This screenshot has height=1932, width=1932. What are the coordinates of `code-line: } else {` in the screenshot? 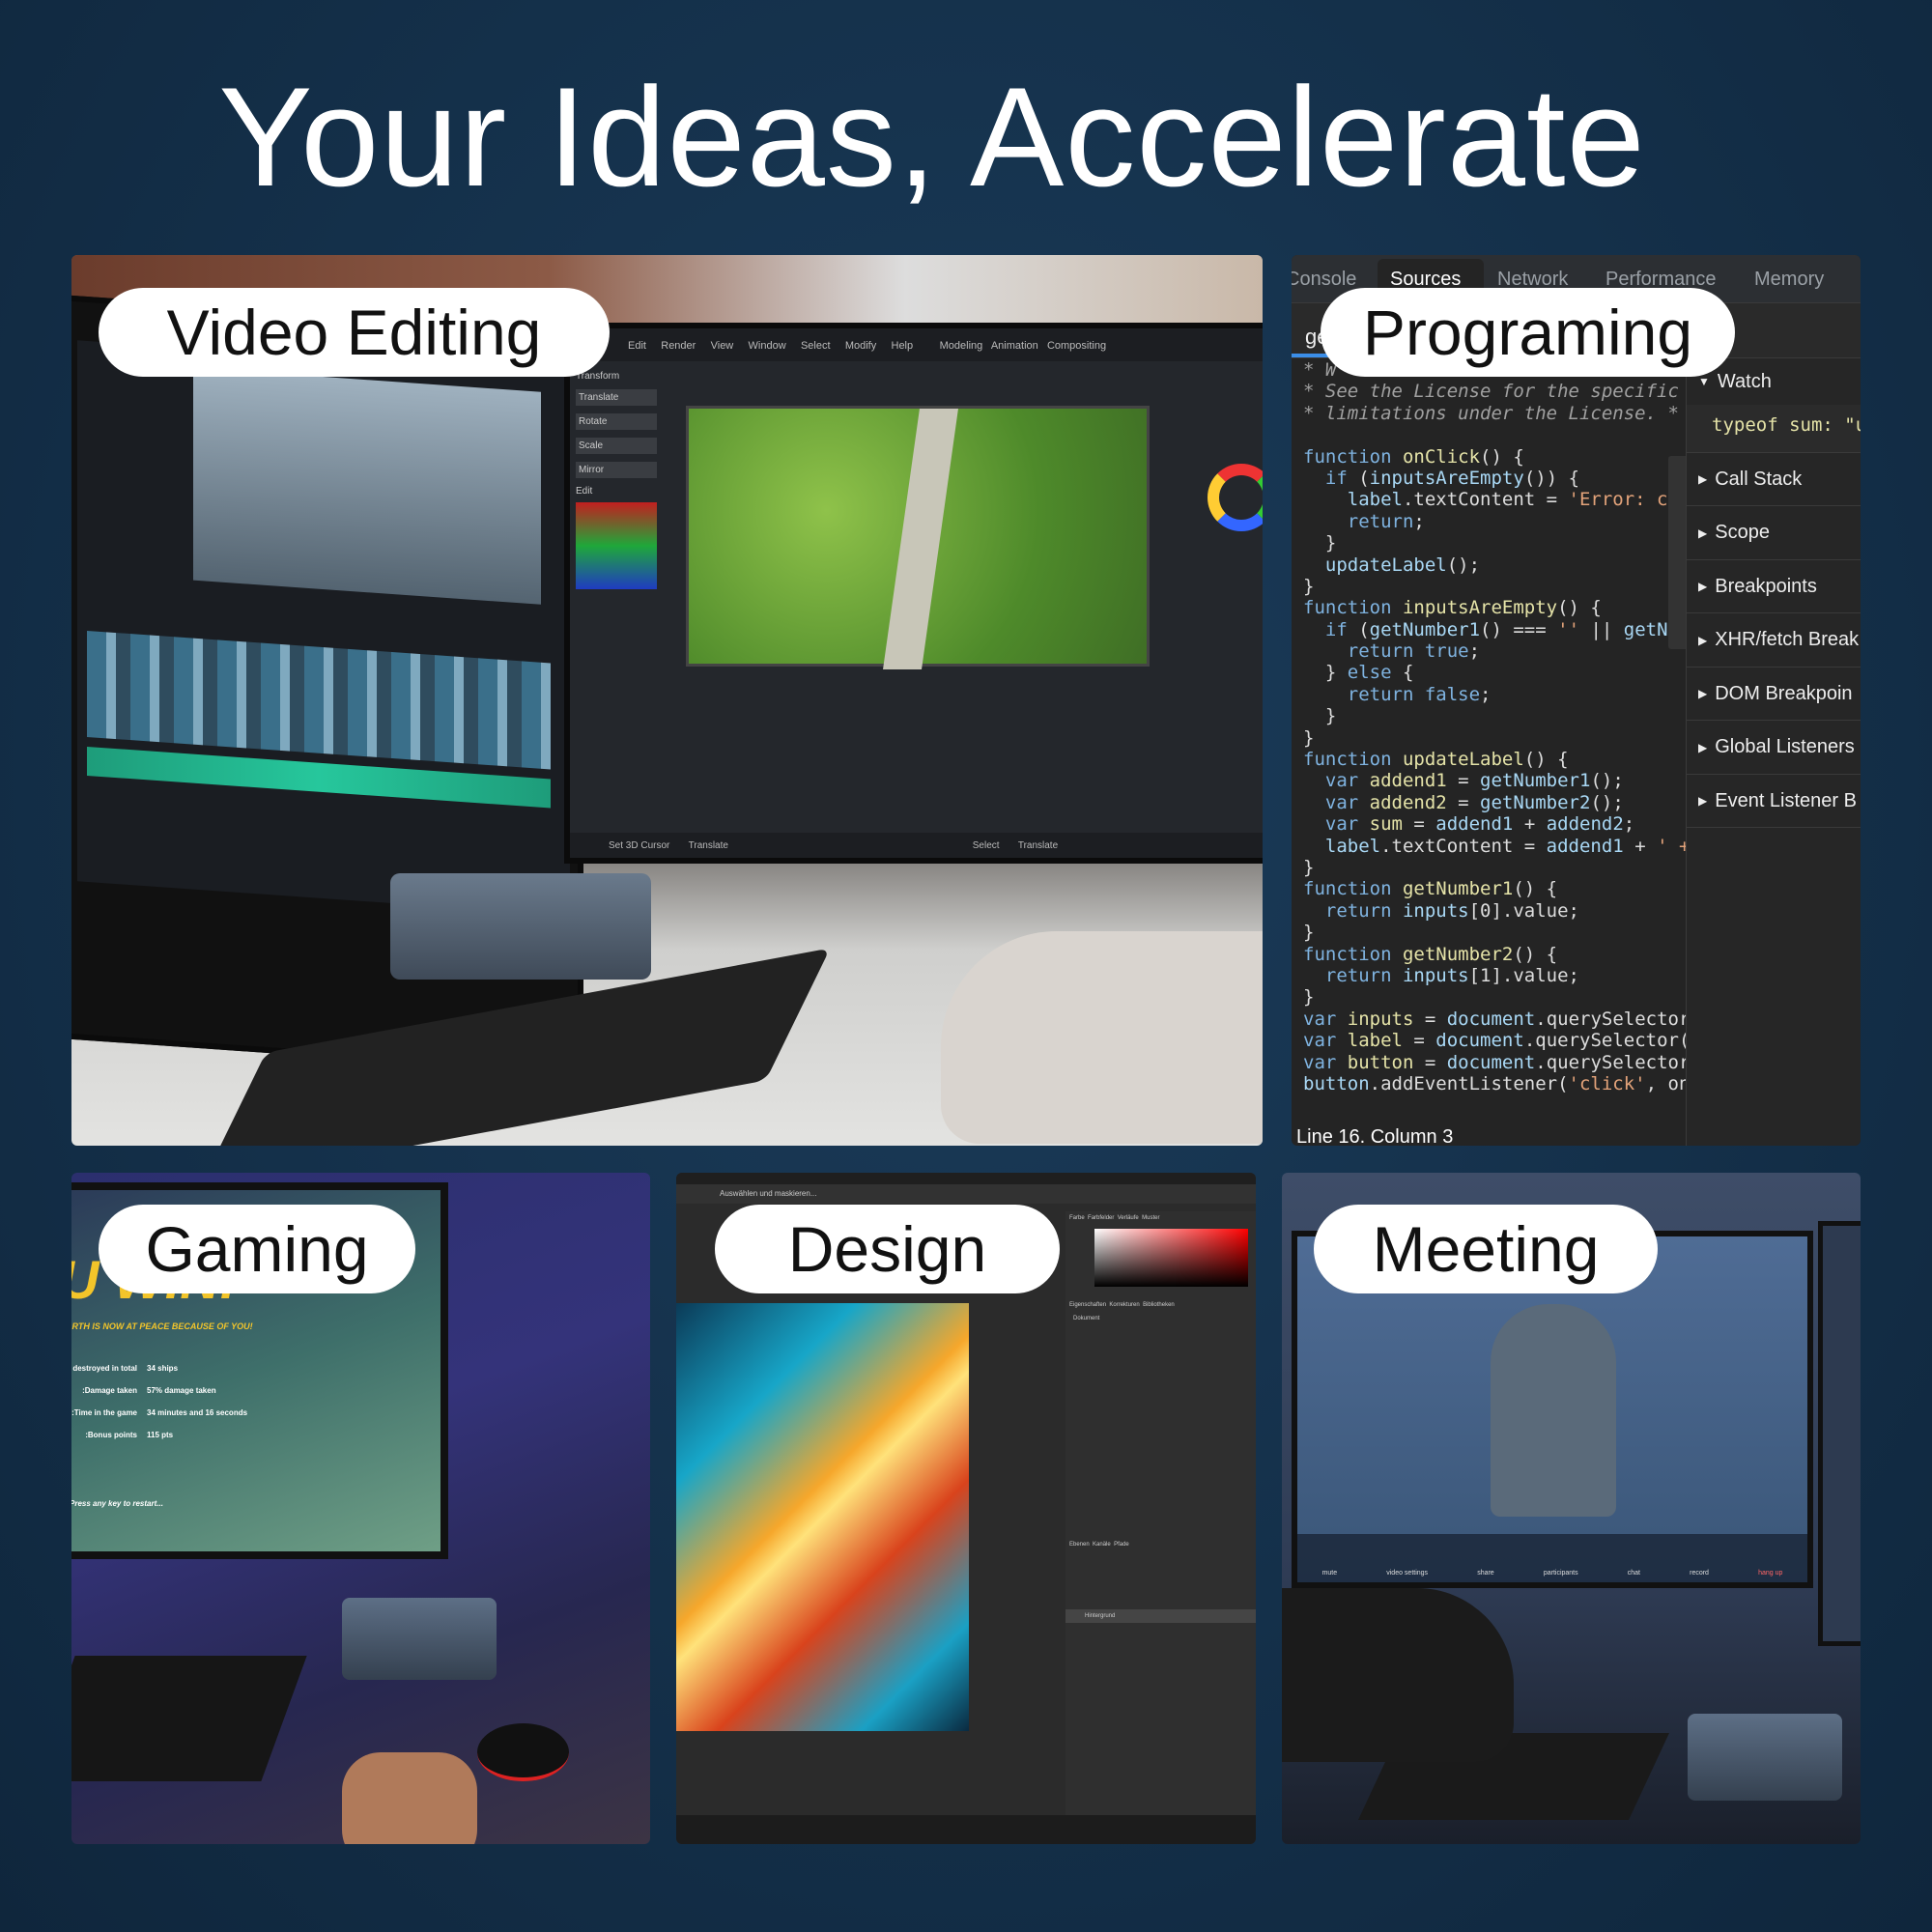 It's located at (1494, 672).